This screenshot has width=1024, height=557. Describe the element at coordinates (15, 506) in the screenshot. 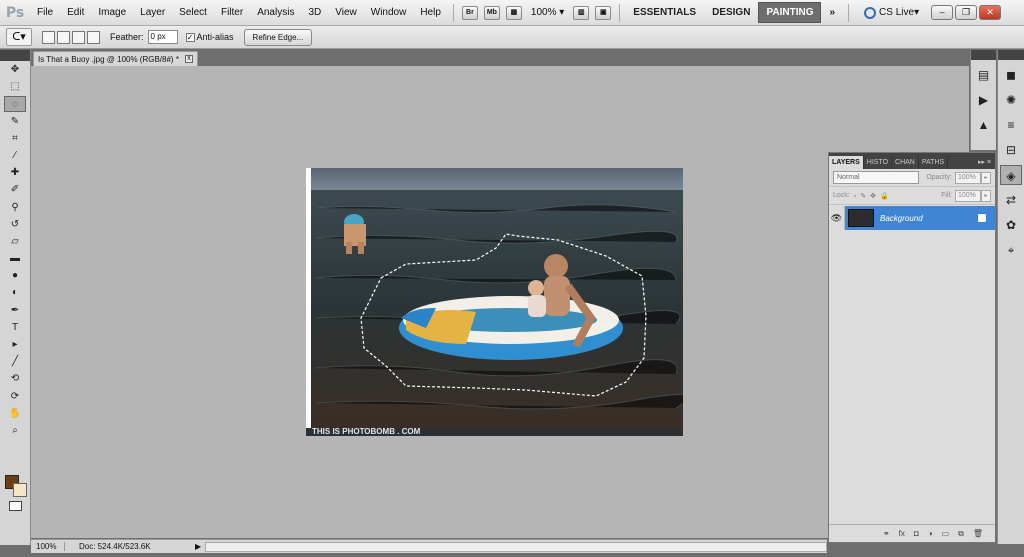

I see `quick-mask-icon` at that location.